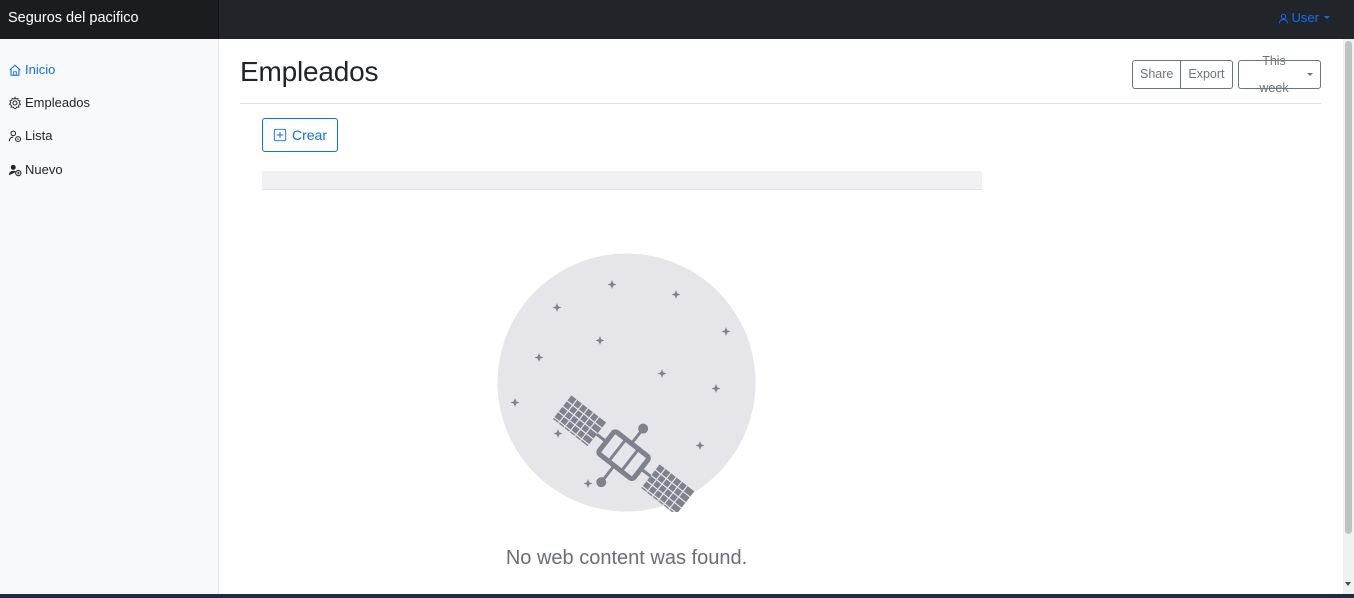 The width and height of the screenshot is (1354, 598). What do you see at coordinates (309, 71) in the screenshot?
I see `page-title: Empleados` at bounding box center [309, 71].